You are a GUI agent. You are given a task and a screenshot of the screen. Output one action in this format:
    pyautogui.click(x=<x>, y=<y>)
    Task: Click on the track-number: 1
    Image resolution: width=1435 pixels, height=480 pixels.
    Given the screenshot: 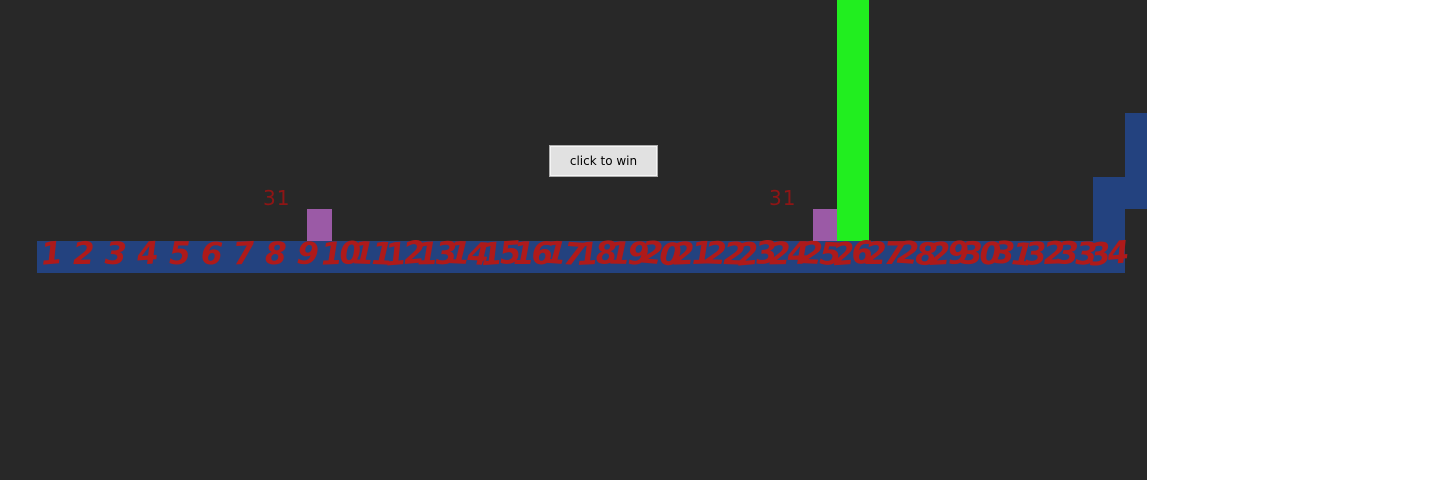 What is the action you would take?
    pyautogui.click(x=50, y=254)
    